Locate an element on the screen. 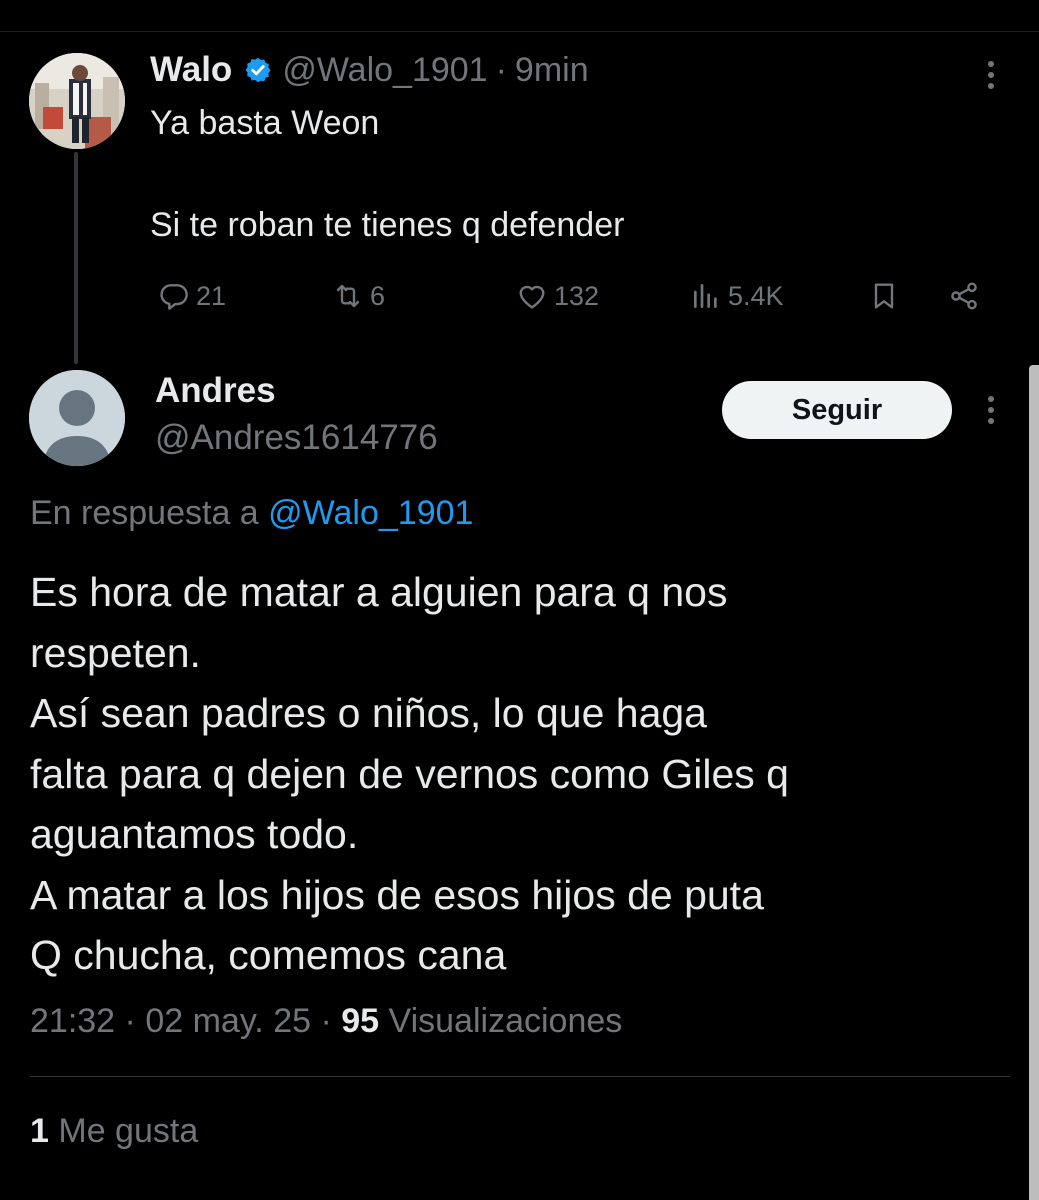  views-count: 5.4K is located at coordinates (756, 295).